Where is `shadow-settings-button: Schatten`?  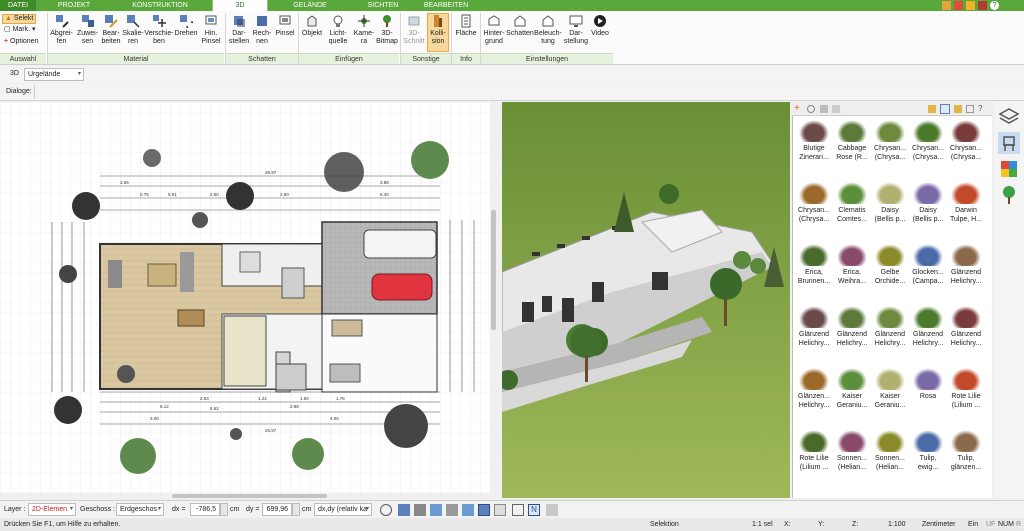 shadow-settings-button: Schatten is located at coordinates (520, 26).